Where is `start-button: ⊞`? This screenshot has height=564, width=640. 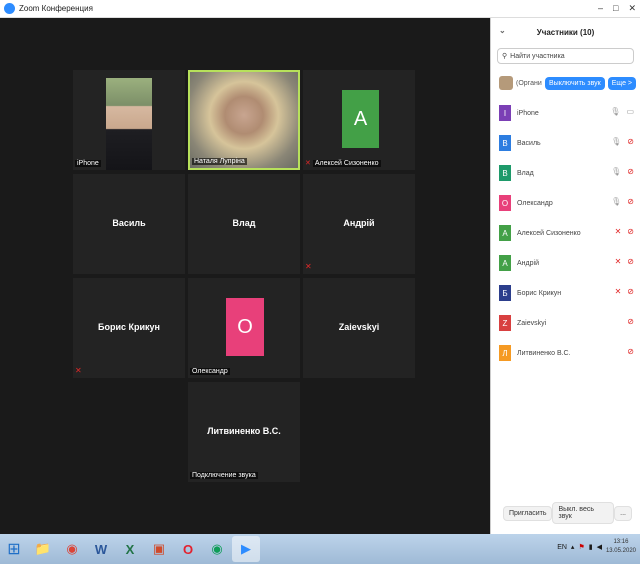
start-button: ⊞ is located at coordinates (14, 549).